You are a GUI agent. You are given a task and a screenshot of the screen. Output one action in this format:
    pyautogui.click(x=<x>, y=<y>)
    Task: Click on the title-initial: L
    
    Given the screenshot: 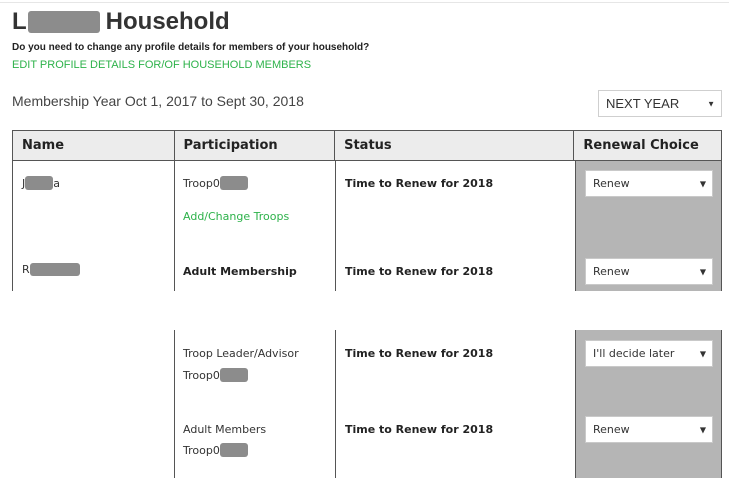 What is the action you would take?
    pyautogui.click(x=19, y=21)
    